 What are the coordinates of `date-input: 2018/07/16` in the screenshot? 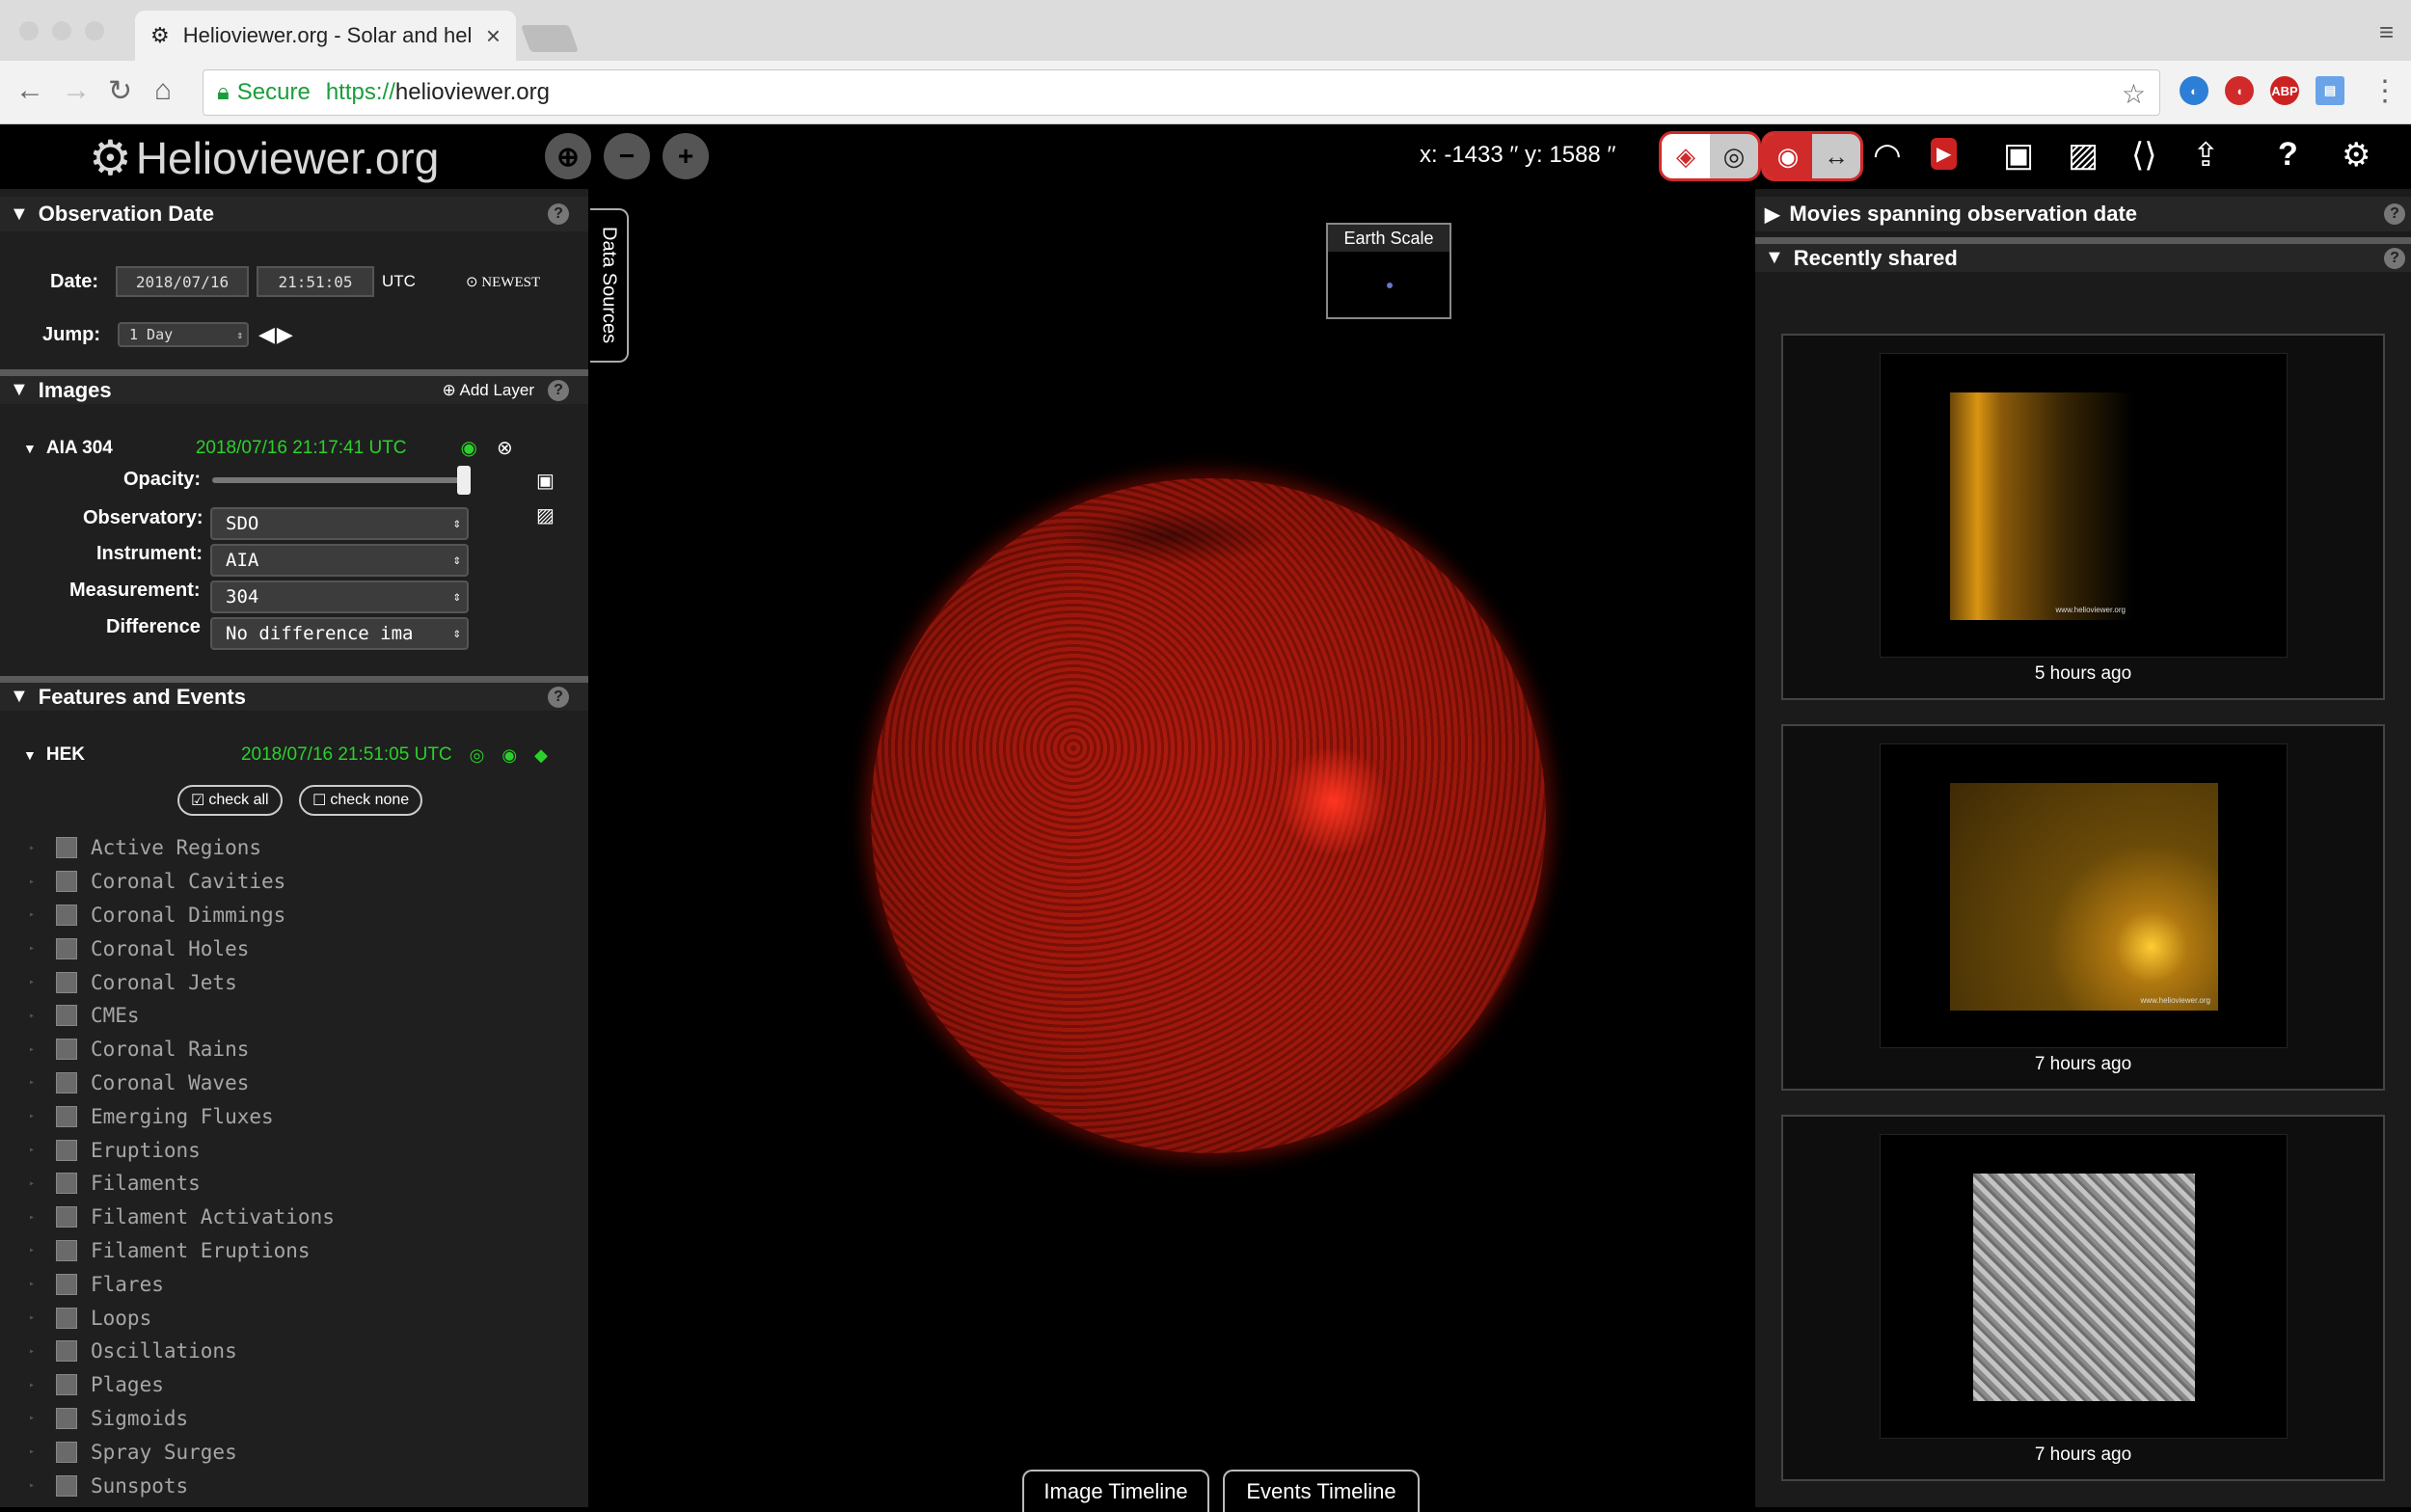 It's located at (183, 281).